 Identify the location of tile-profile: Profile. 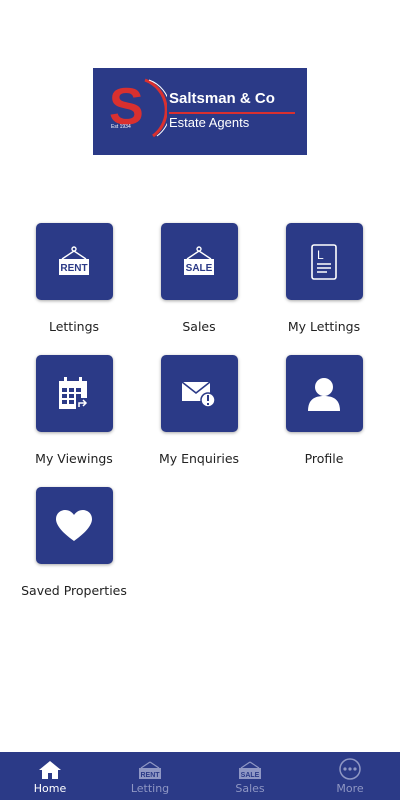
(324, 410).